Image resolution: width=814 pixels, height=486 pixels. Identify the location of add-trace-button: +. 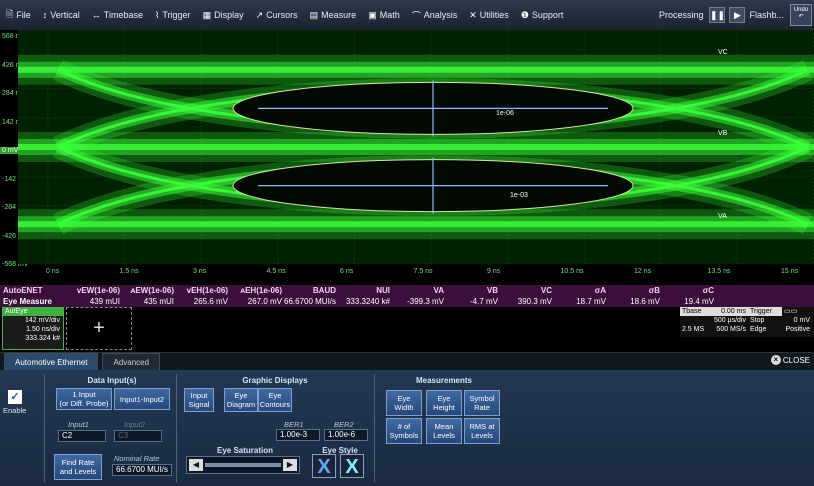
(99, 328).